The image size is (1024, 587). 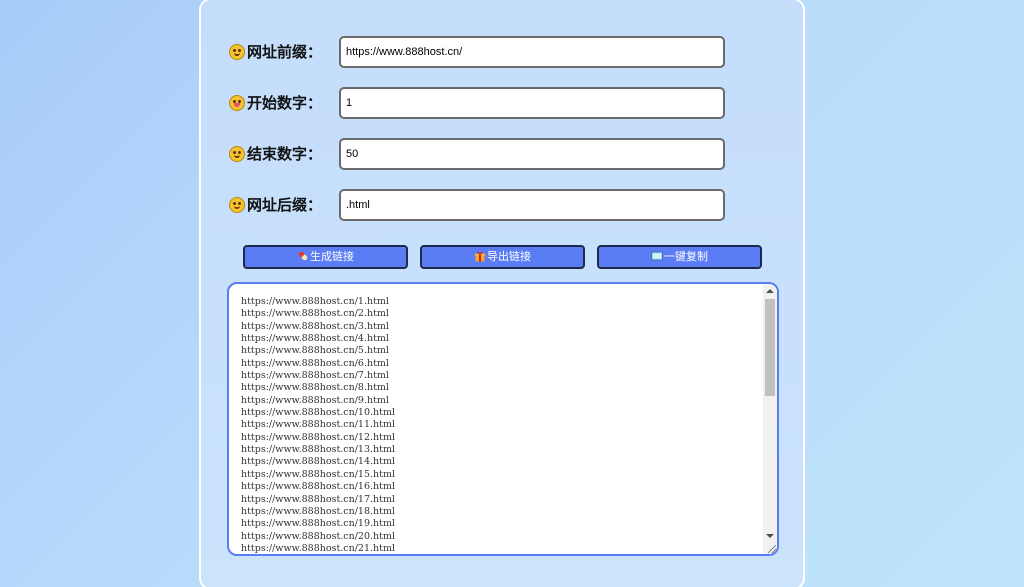 I want to click on output-line: https://www.888host.cn/13.html, so click(x=318, y=450).